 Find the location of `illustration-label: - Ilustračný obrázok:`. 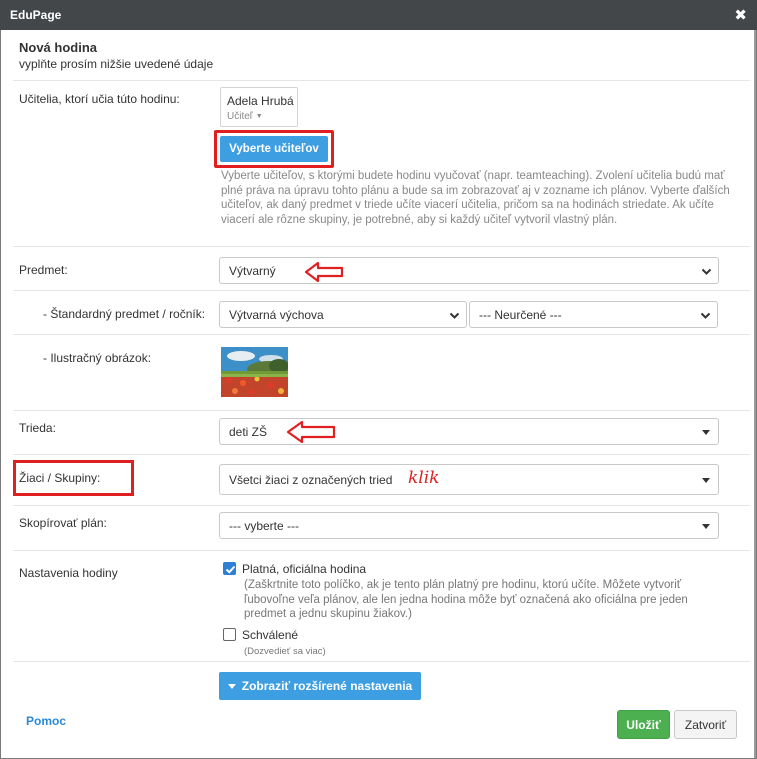

illustration-label: - Ilustračný obrázok: is located at coordinates (97, 358).